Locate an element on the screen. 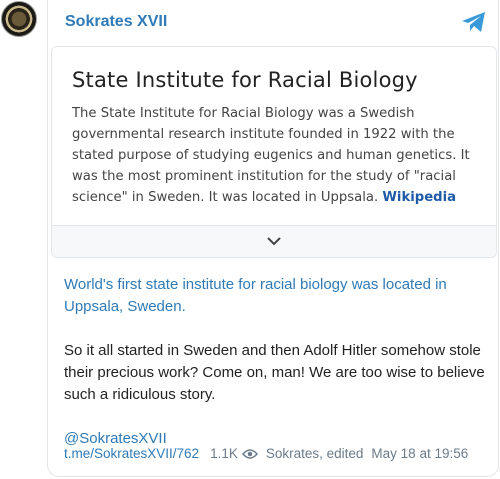 The width and height of the screenshot is (500, 479). view-count-value: 1.1K is located at coordinates (224, 453).